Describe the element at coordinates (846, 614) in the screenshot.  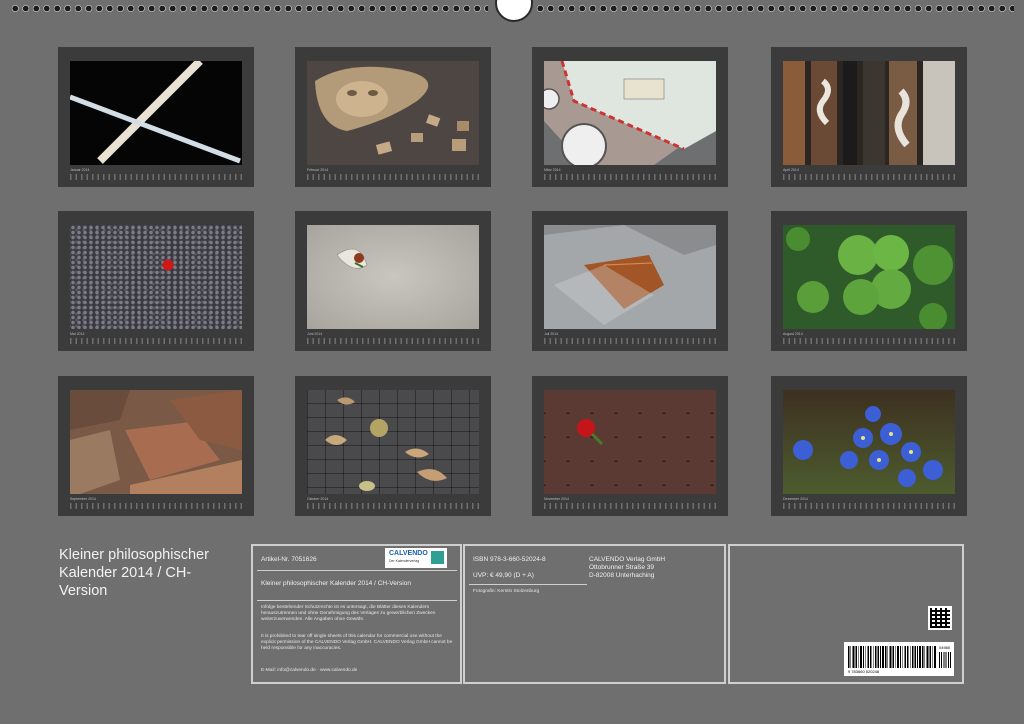
I see `barcode-panel: 9 783660 520248 04980` at that location.